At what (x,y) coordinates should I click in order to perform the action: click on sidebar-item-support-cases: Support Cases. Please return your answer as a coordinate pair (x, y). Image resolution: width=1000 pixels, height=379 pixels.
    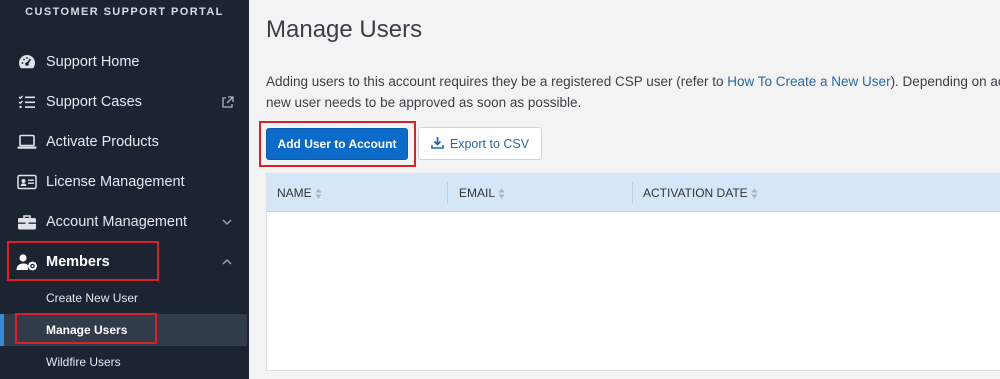
    Looking at the image, I should click on (124, 102).